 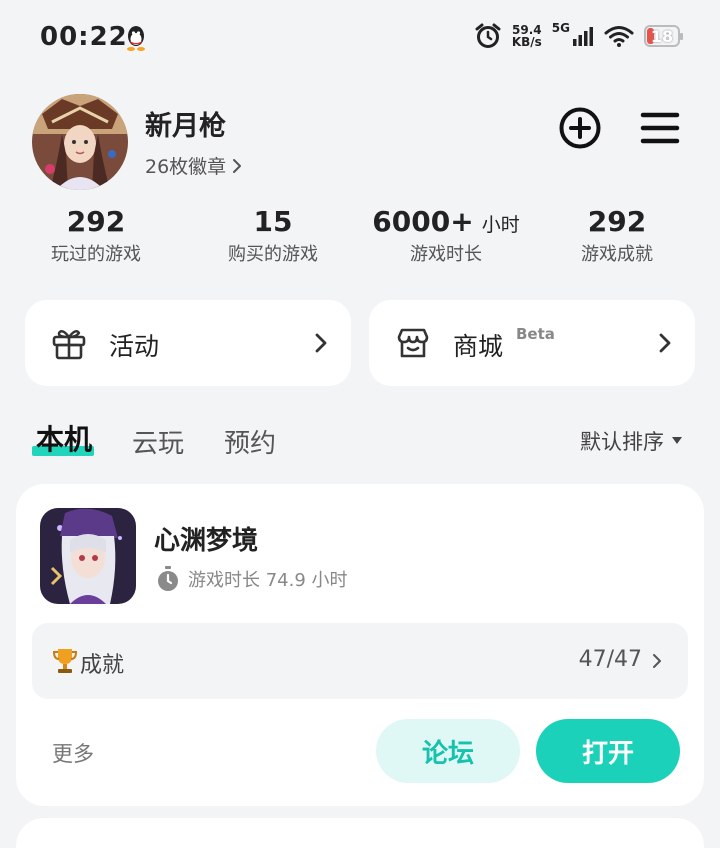 I want to click on badges-link: 26枚徽章, so click(x=193, y=165).